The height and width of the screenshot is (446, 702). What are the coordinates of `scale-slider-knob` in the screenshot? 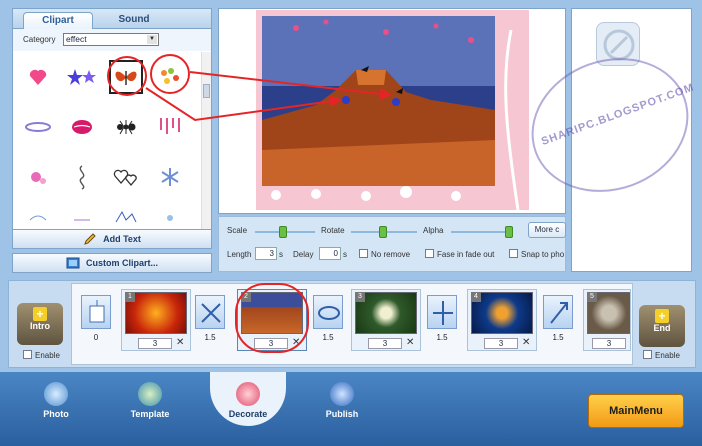 It's located at (283, 232).